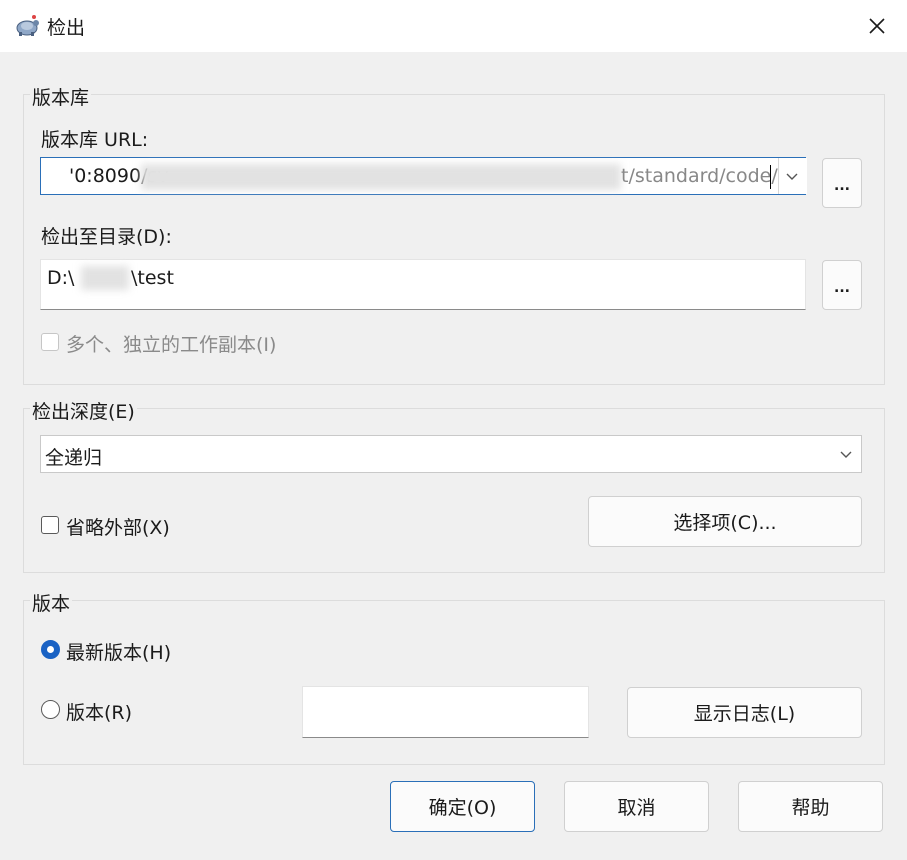  What do you see at coordinates (792, 176) in the screenshot?
I see `url-dropdown-chevron-icon` at bounding box center [792, 176].